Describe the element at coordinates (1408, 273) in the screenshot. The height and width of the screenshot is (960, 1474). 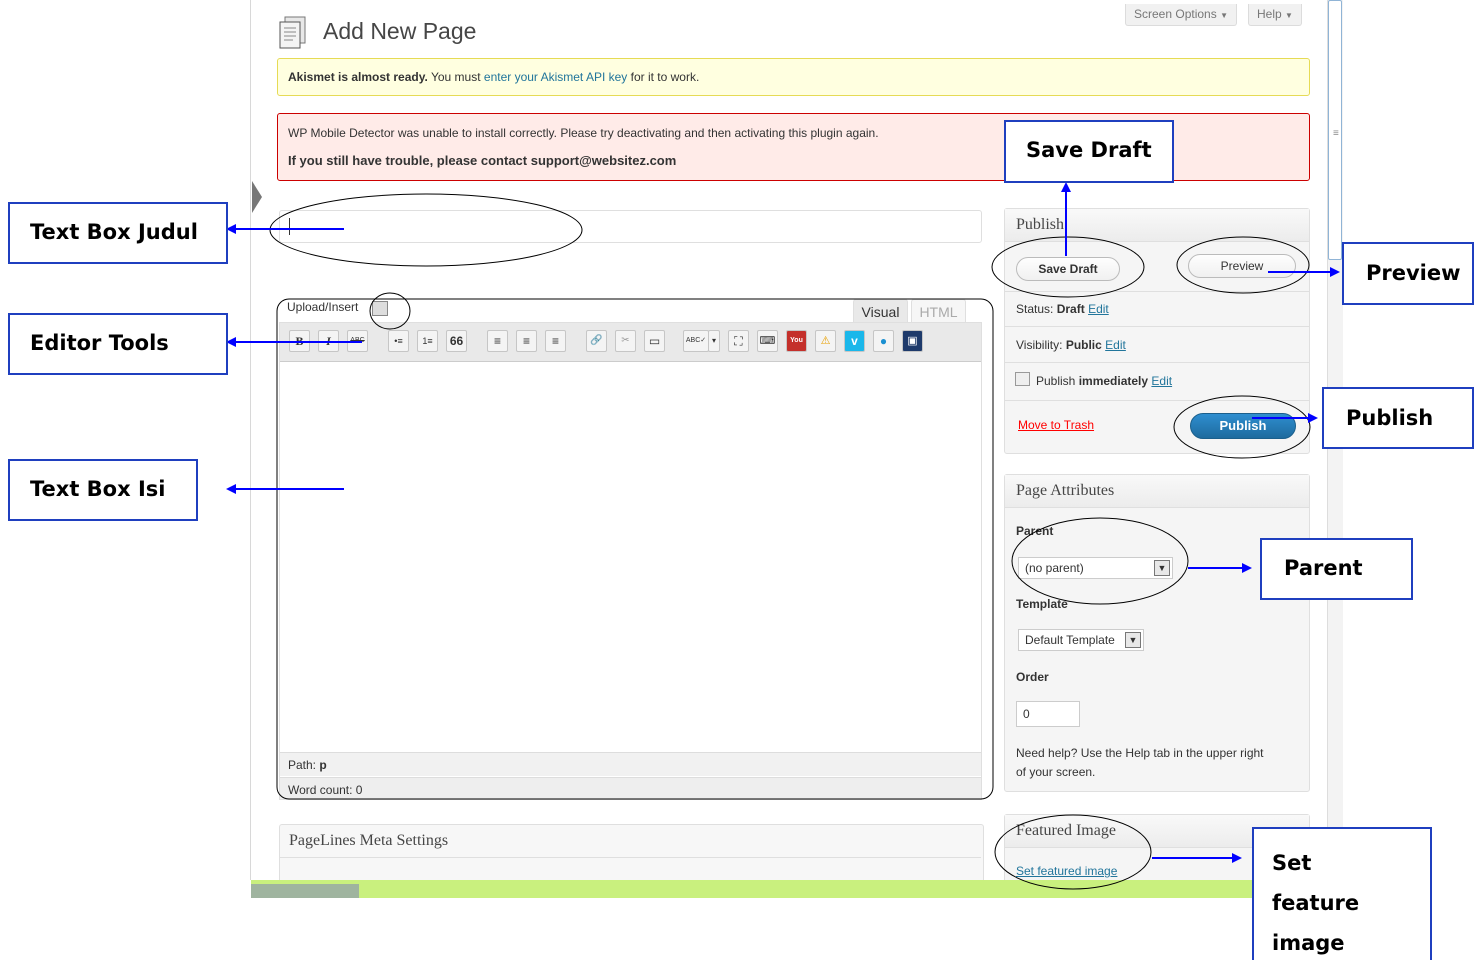
I see `callout-preview: Preview` at that location.